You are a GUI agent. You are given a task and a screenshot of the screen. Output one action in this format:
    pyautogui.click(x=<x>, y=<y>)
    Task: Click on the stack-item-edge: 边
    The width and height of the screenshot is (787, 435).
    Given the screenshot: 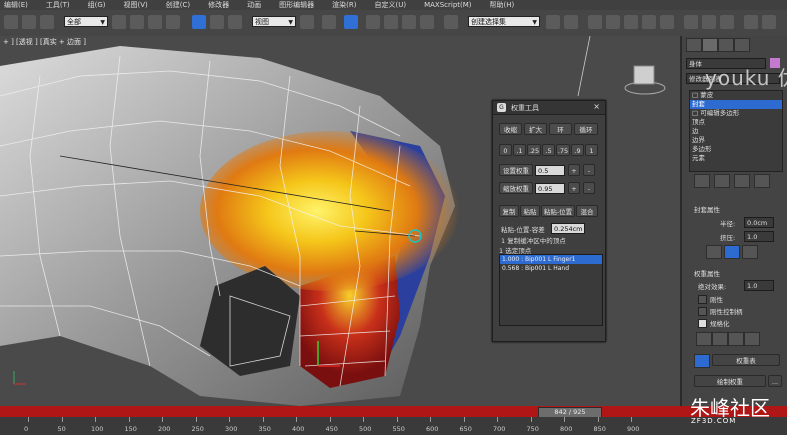 What is the action you would take?
    pyautogui.click(x=736, y=131)
    